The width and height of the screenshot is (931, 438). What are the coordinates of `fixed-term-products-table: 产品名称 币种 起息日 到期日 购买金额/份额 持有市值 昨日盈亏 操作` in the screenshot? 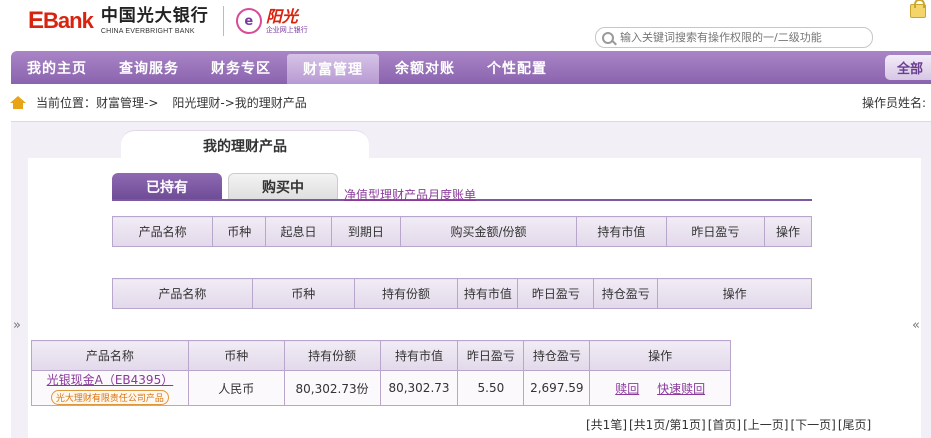 It's located at (462, 231).